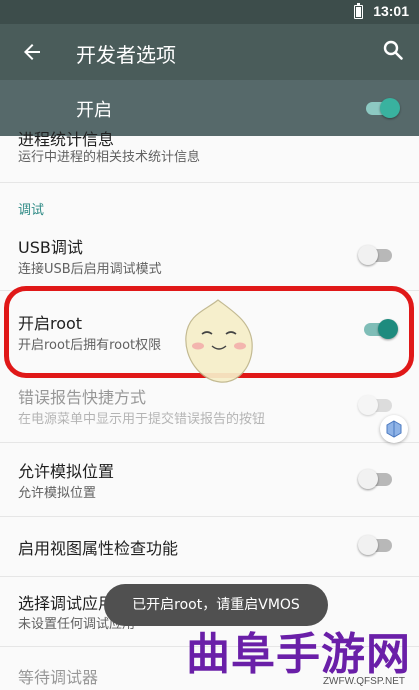 This screenshot has width=419, height=690. Describe the element at coordinates (209, 52) in the screenshot. I see `app-bar: 开发者选项` at that location.